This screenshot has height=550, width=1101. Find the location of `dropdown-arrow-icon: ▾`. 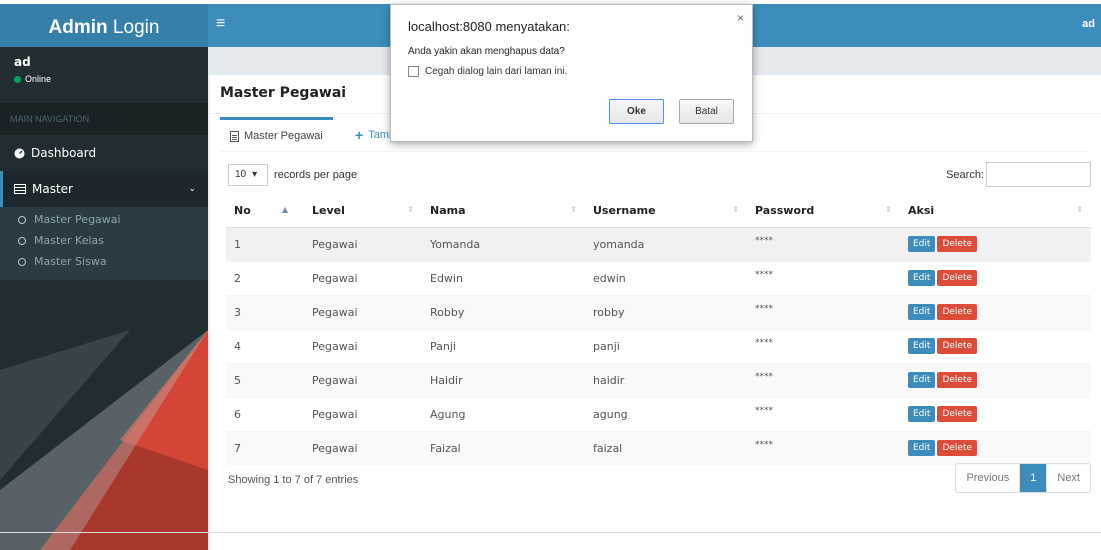

dropdown-arrow-icon: ▾ is located at coordinates (255, 174).